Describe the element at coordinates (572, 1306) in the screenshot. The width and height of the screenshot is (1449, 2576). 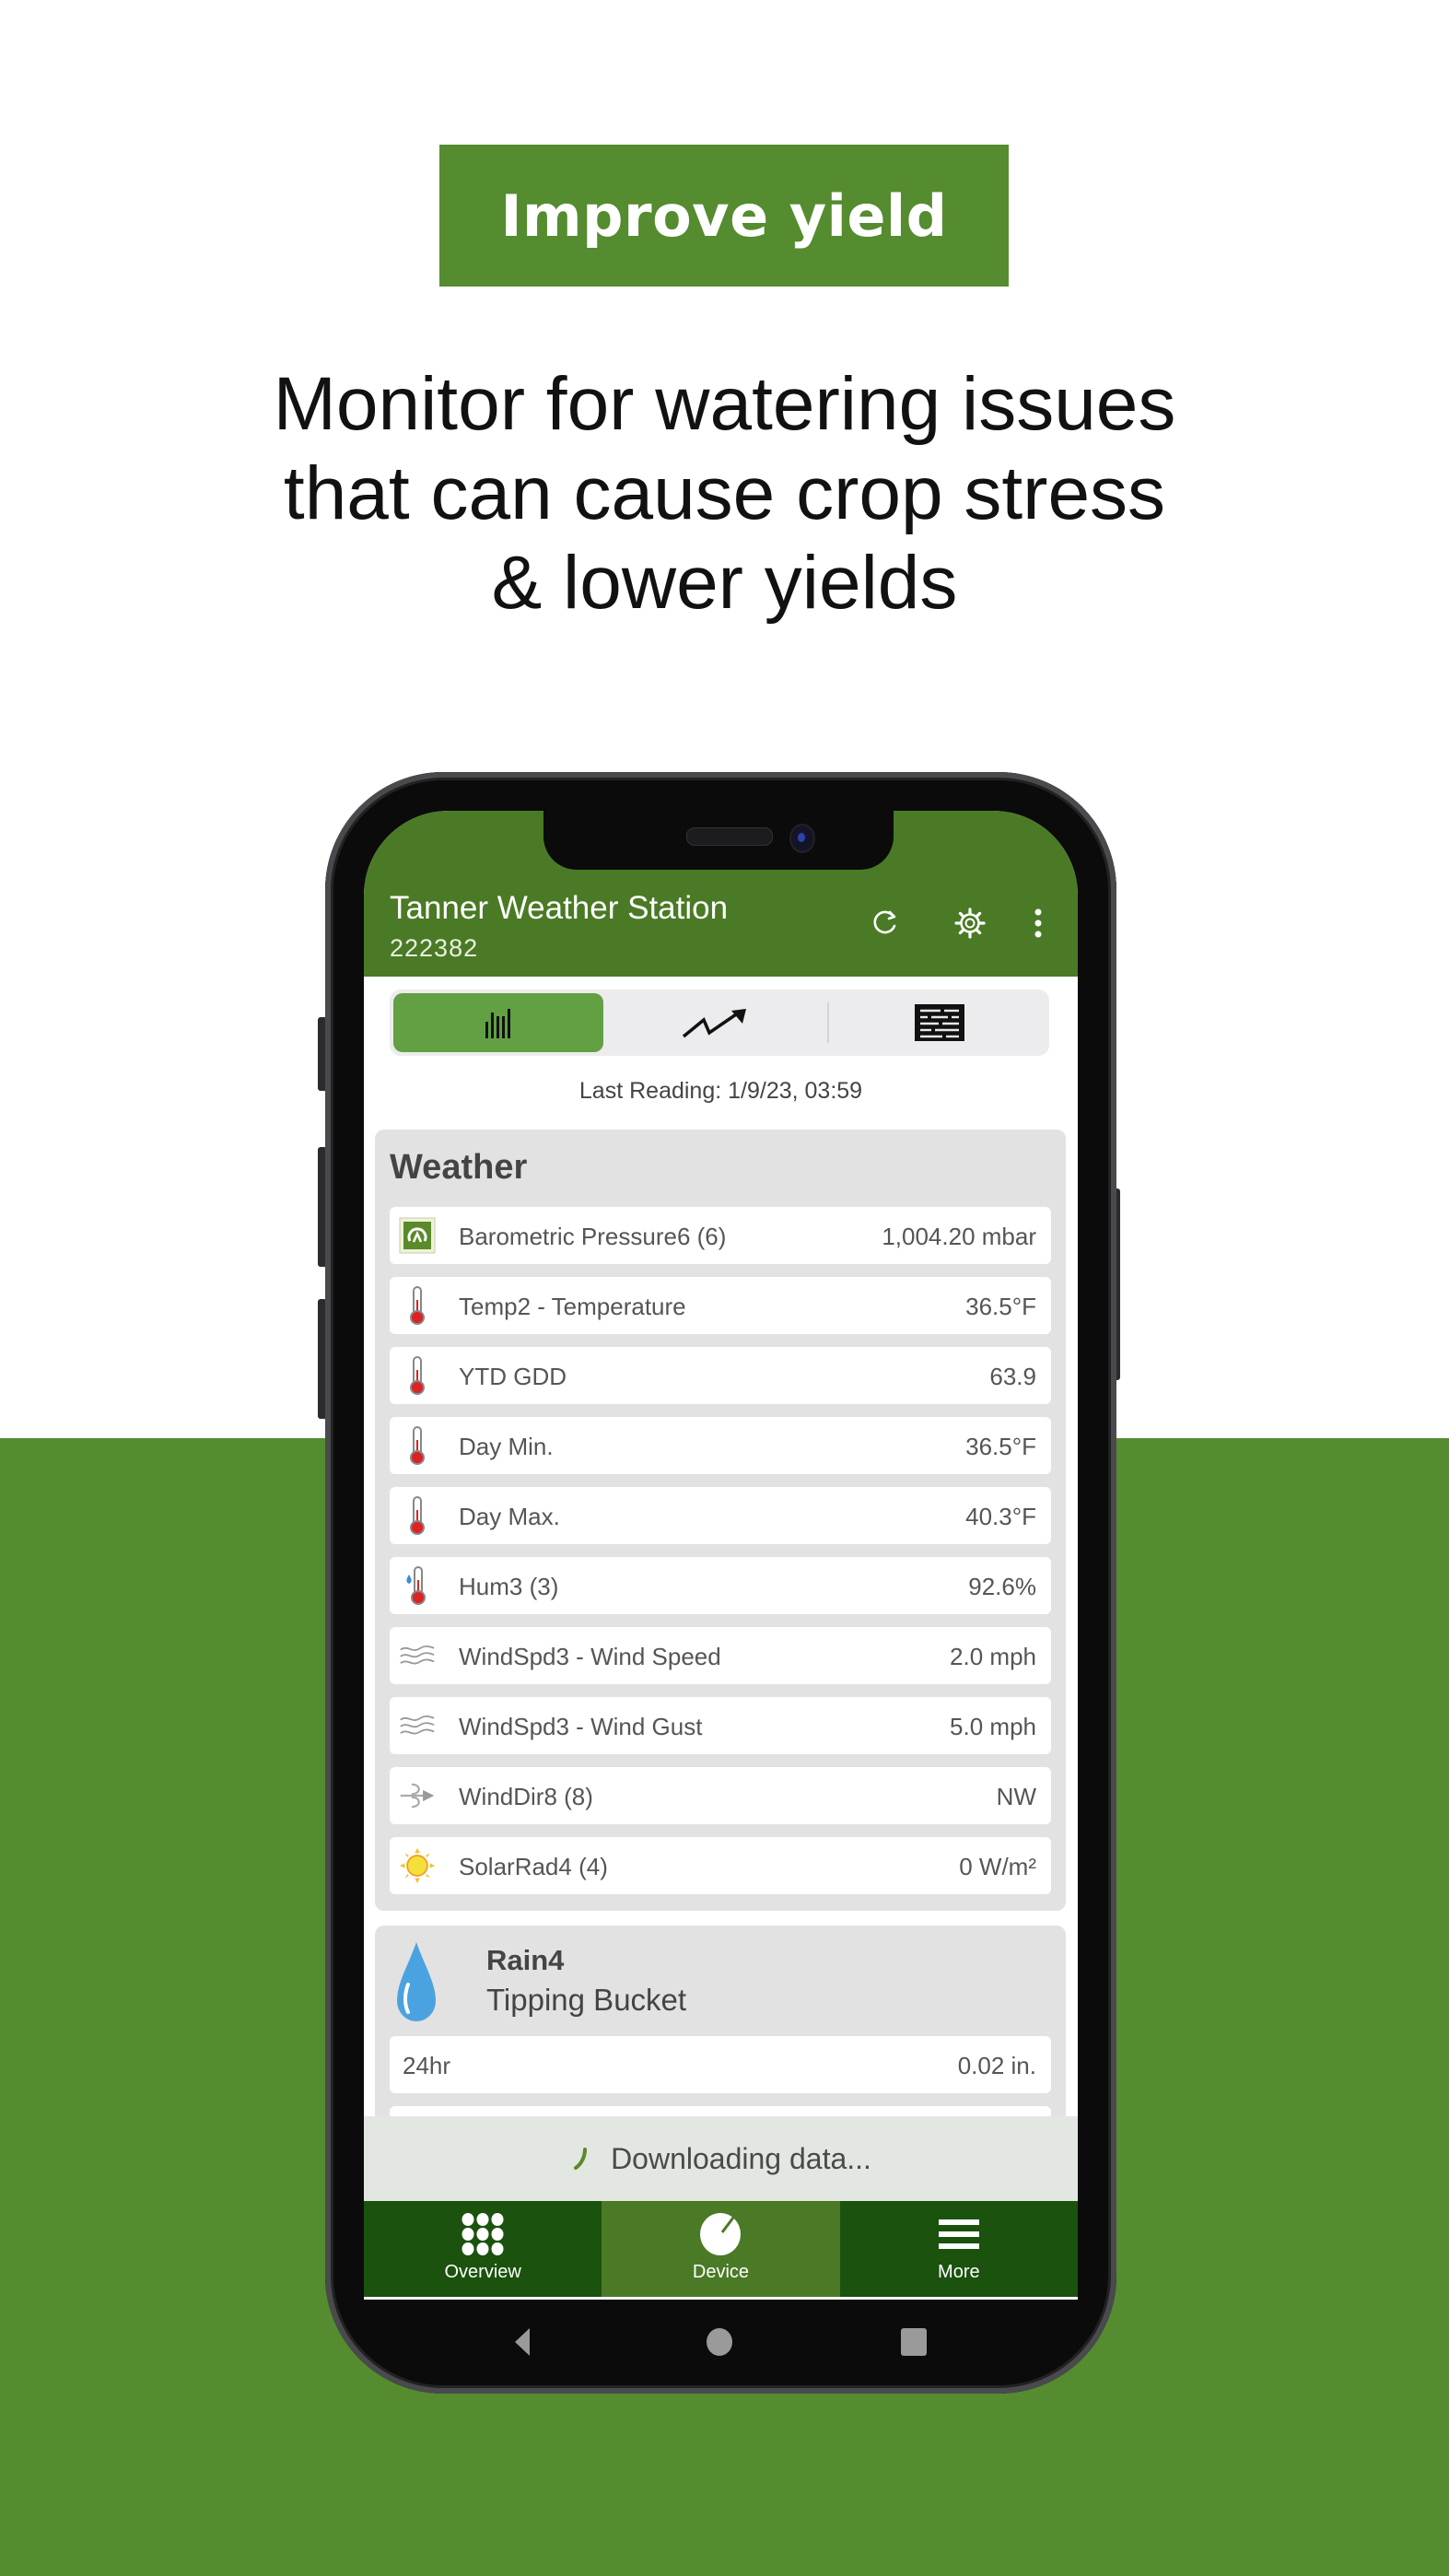
I see `sensor-label: Temp2 - Temperature` at that location.